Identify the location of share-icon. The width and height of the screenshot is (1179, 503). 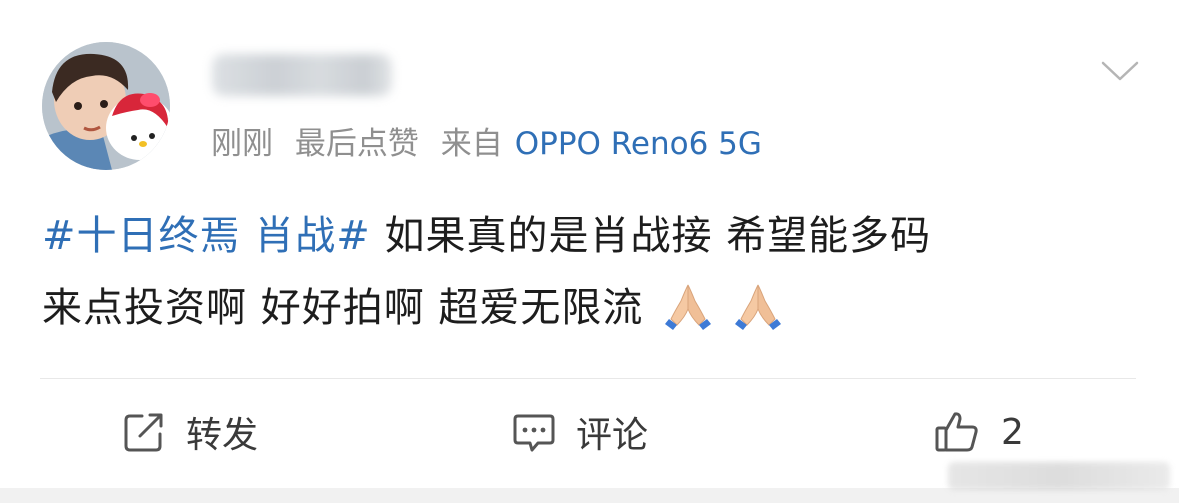
(143, 432).